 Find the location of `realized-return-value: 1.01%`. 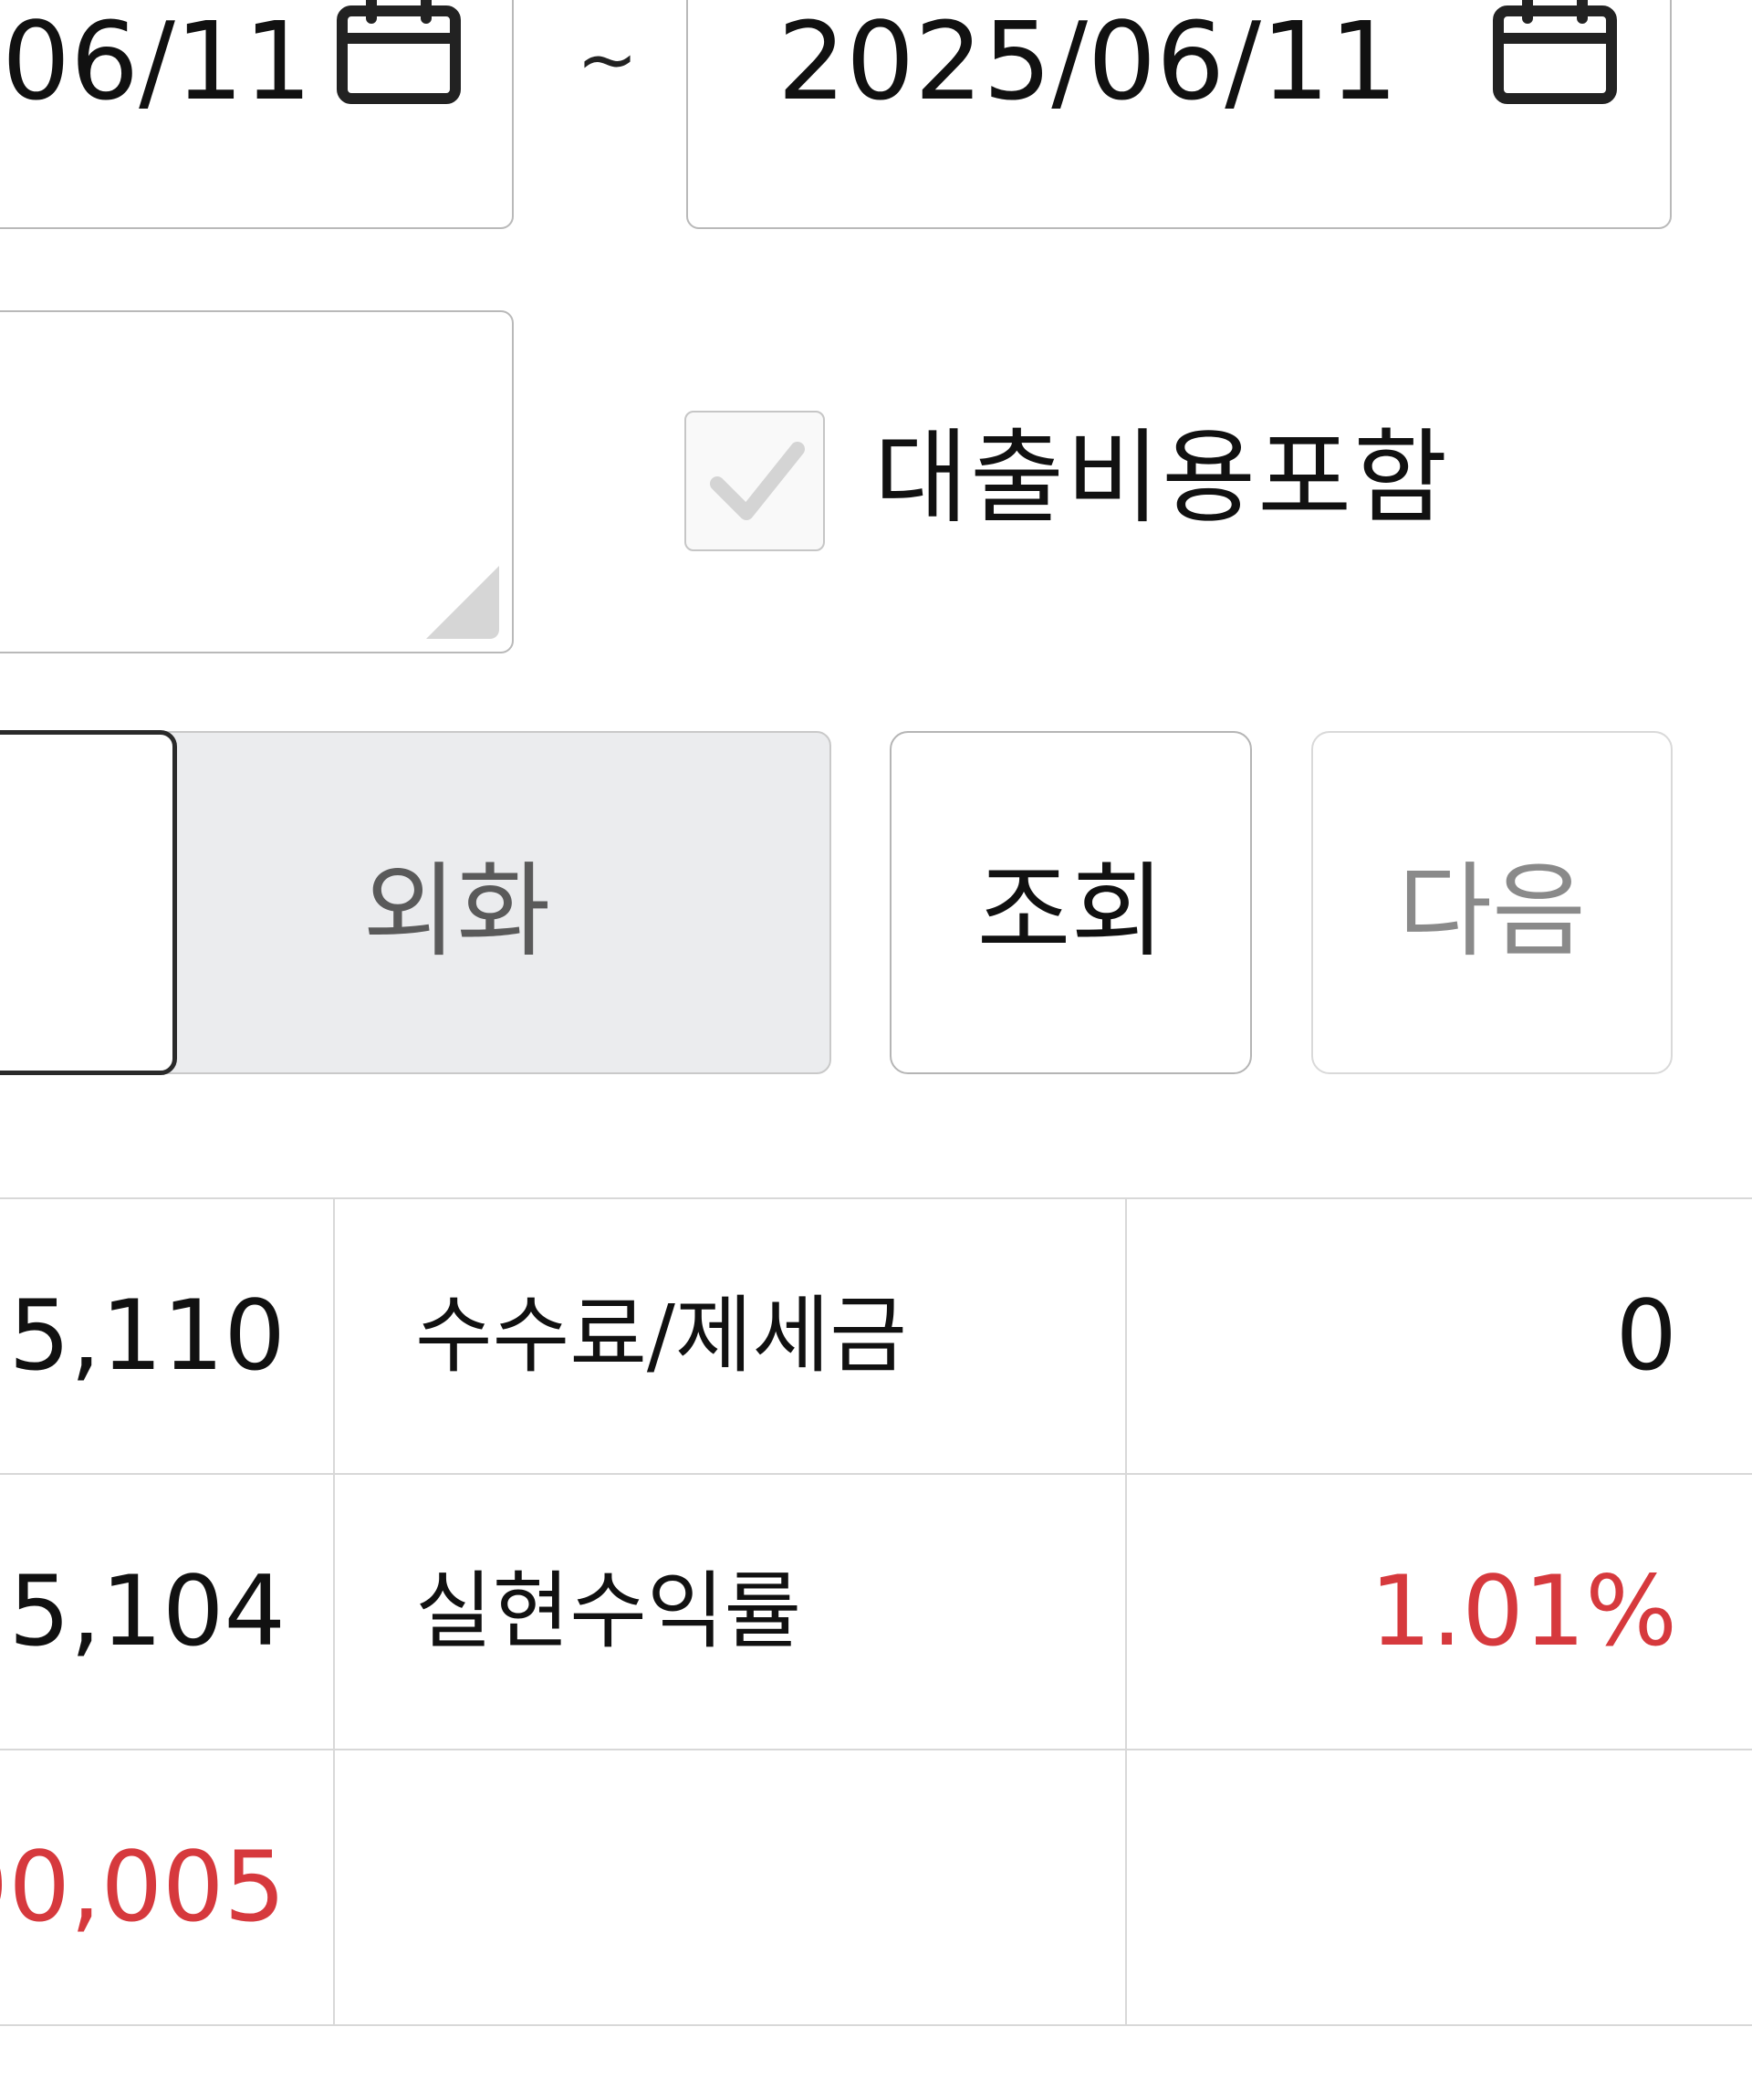

realized-return-value: 1.01% is located at coordinates (1438, 1611).